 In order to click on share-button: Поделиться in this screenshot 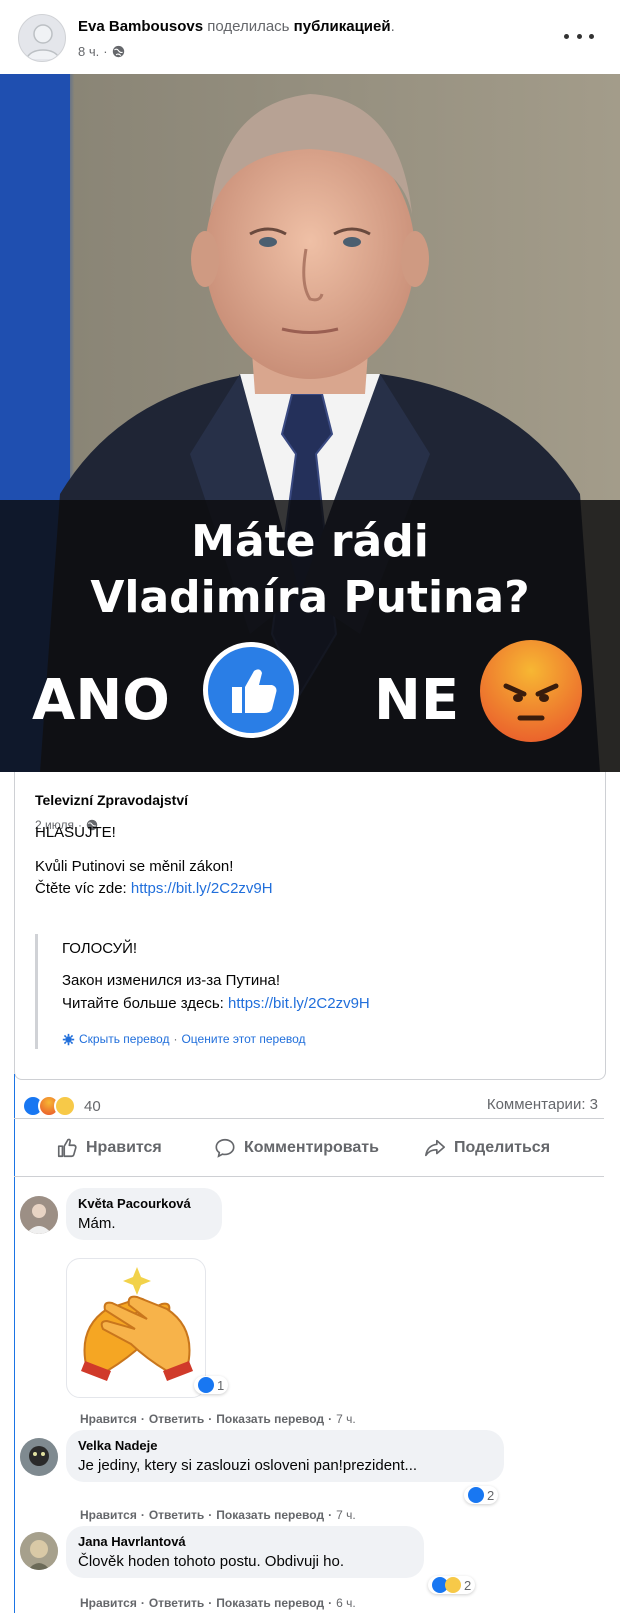, I will do `click(487, 1148)`.